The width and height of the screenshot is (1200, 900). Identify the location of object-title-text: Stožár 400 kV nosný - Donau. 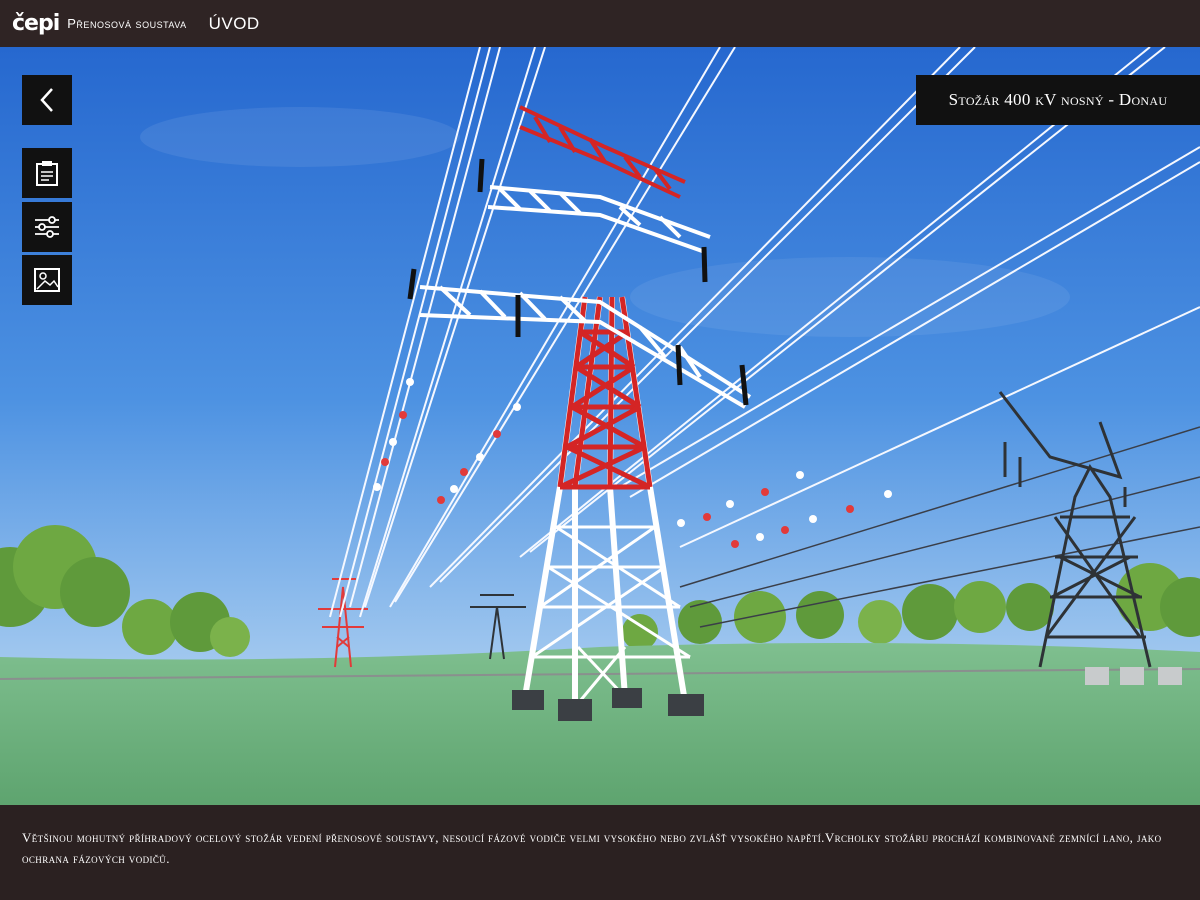
(1058, 99).